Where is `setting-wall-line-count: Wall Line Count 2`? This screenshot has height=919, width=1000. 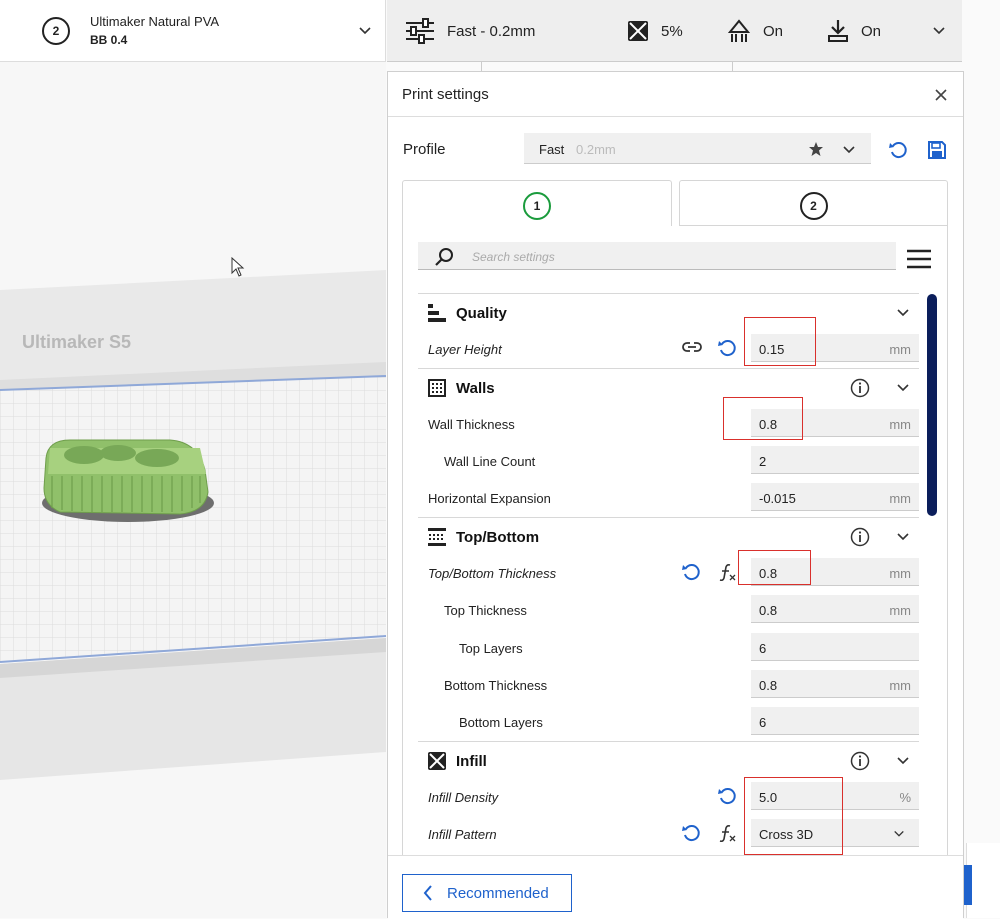
setting-wall-line-count: Wall Line Count 2 is located at coordinates (668, 460).